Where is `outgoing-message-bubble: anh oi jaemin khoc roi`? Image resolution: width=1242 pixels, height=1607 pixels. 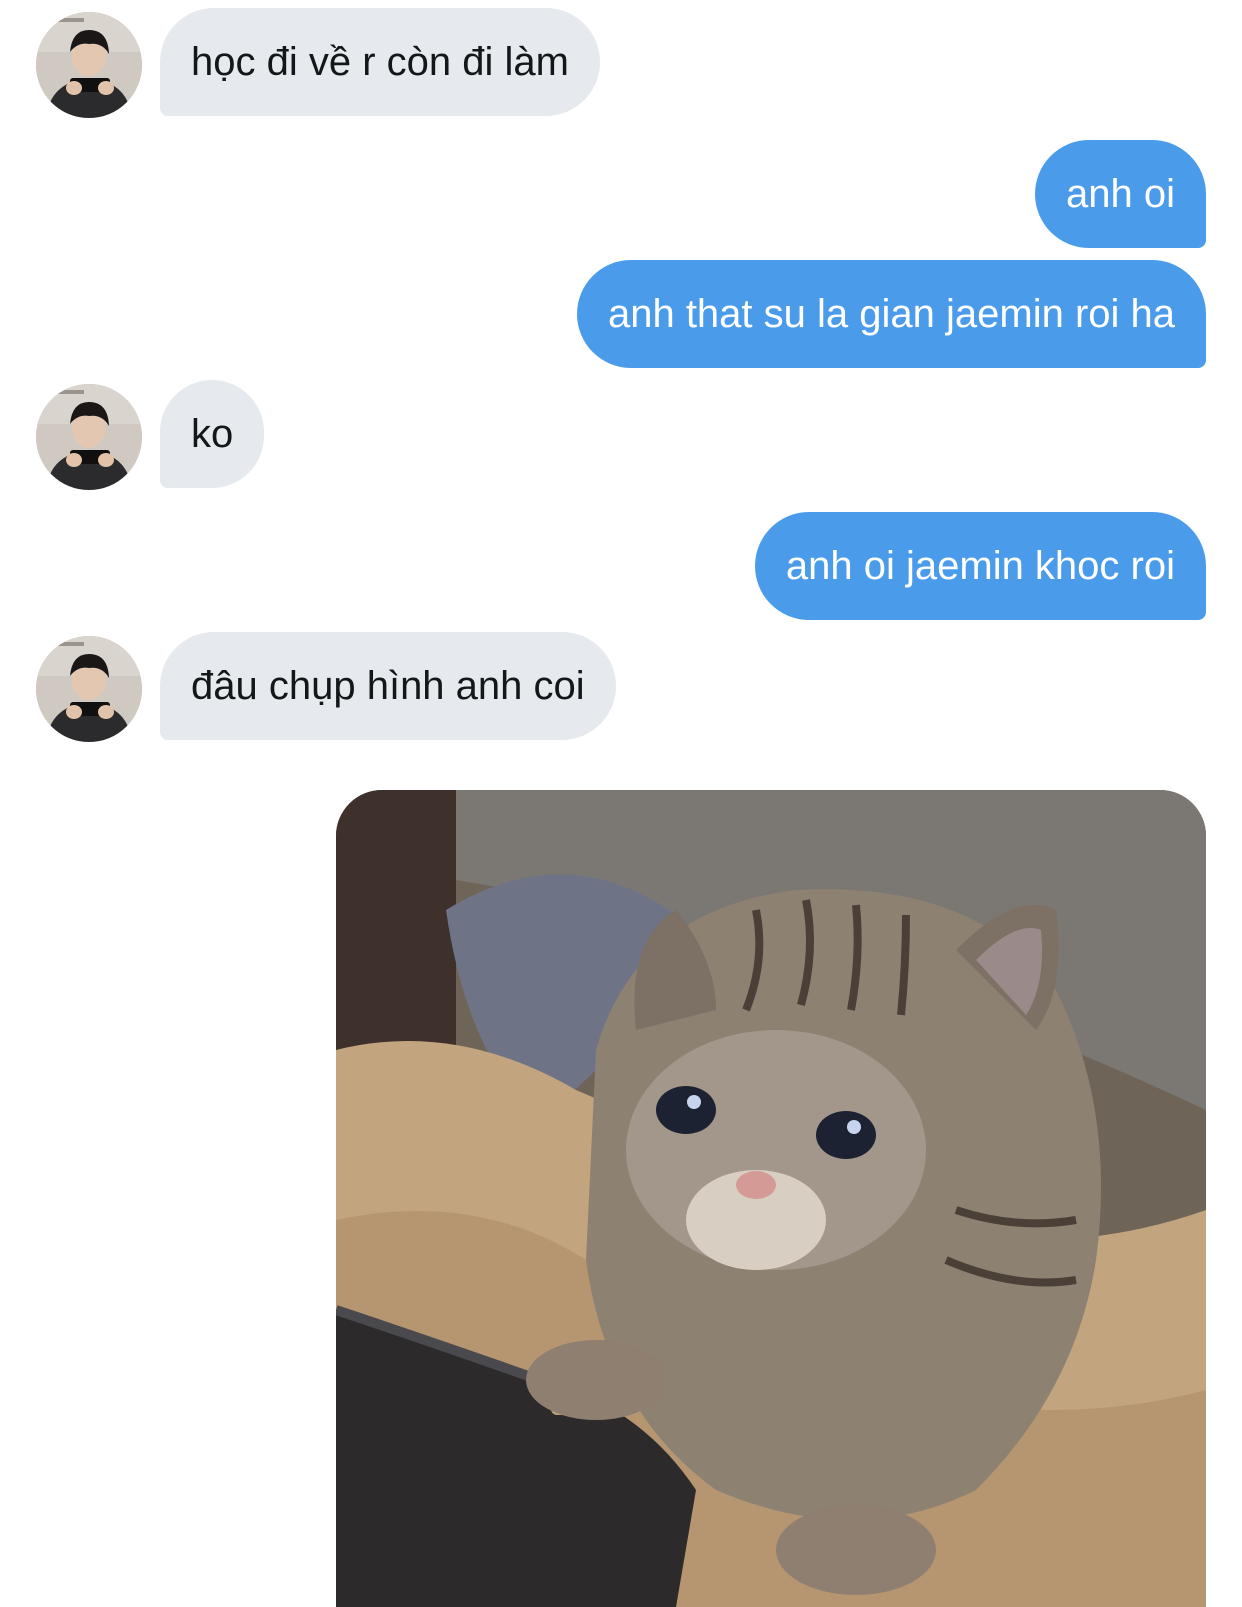 outgoing-message-bubble: anh oi jaemin khoc roi is located at coordinates (980, 566).